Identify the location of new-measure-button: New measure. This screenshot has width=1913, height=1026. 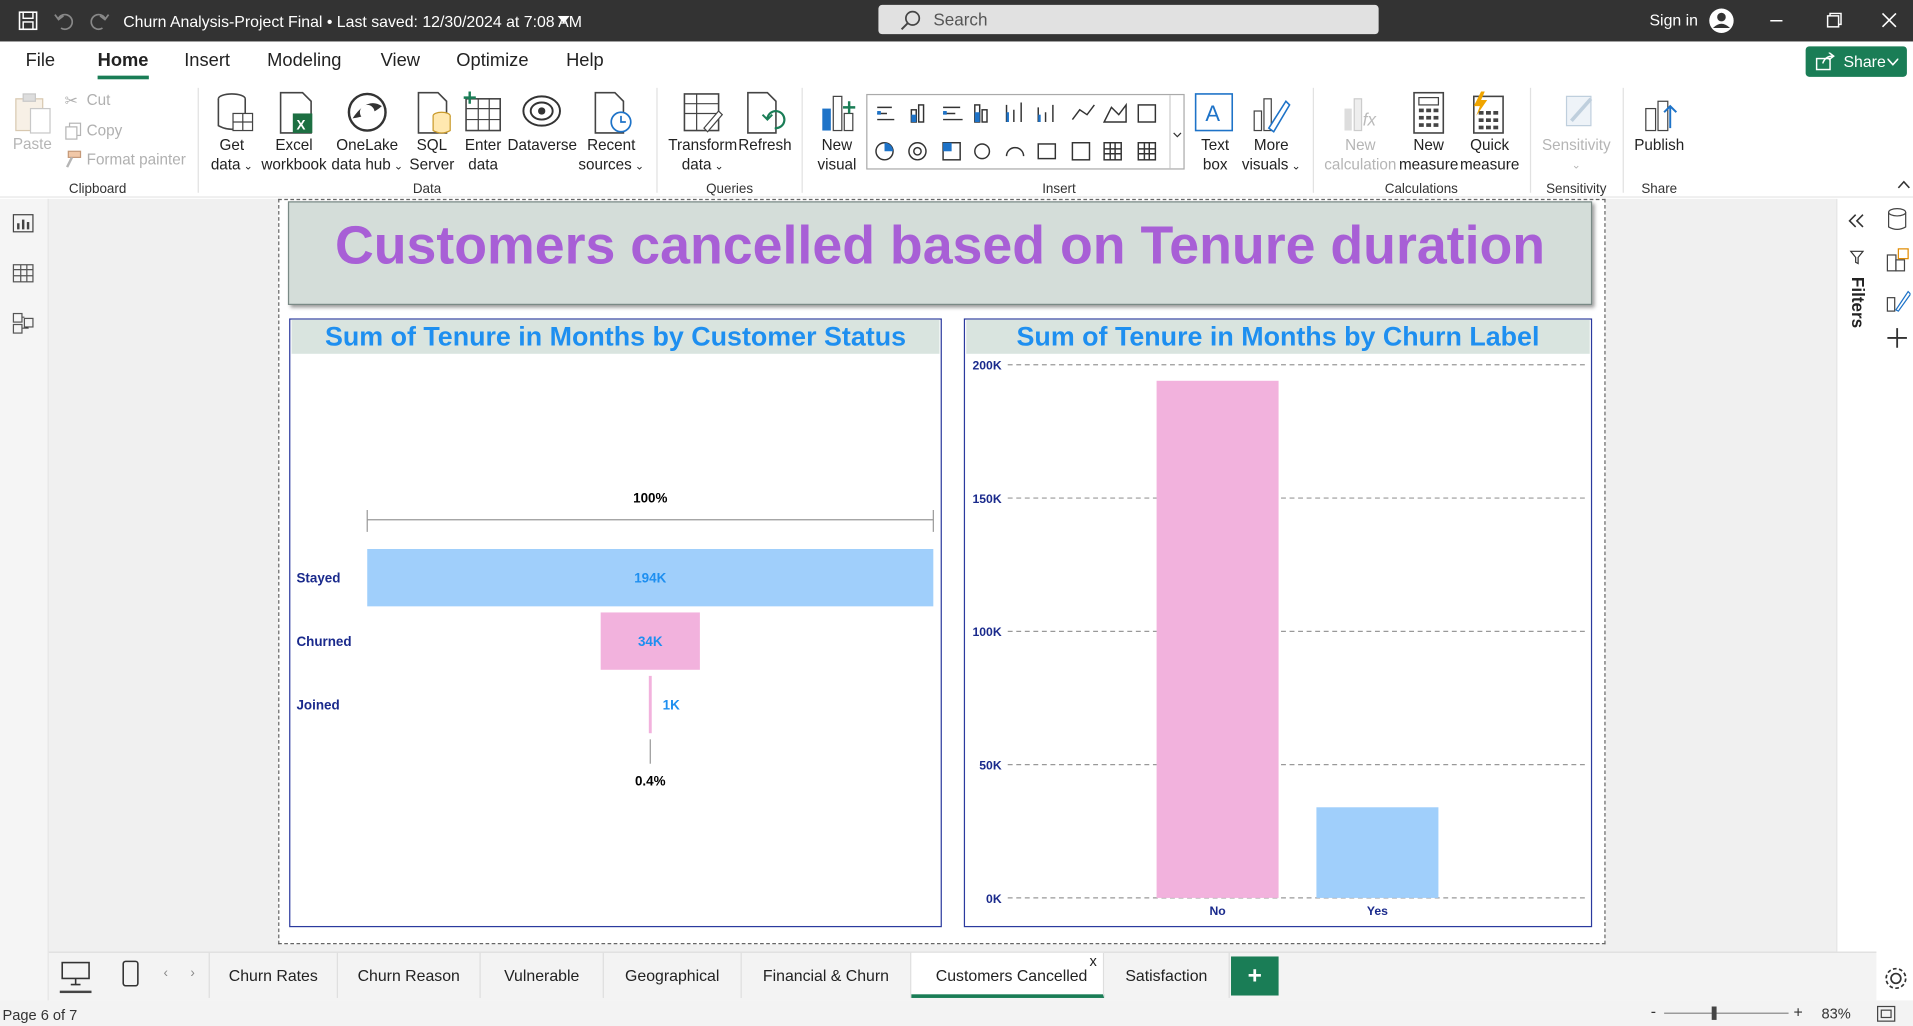
(1428, 154).